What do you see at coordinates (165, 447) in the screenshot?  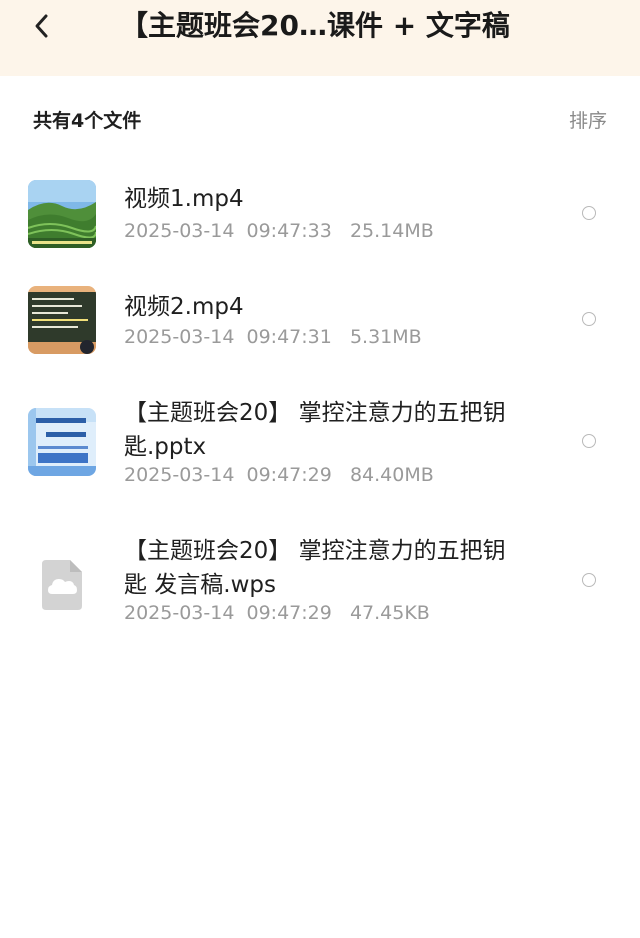 I see `file-name-line2: 匙.pptx` at bounding box center [165, 447].